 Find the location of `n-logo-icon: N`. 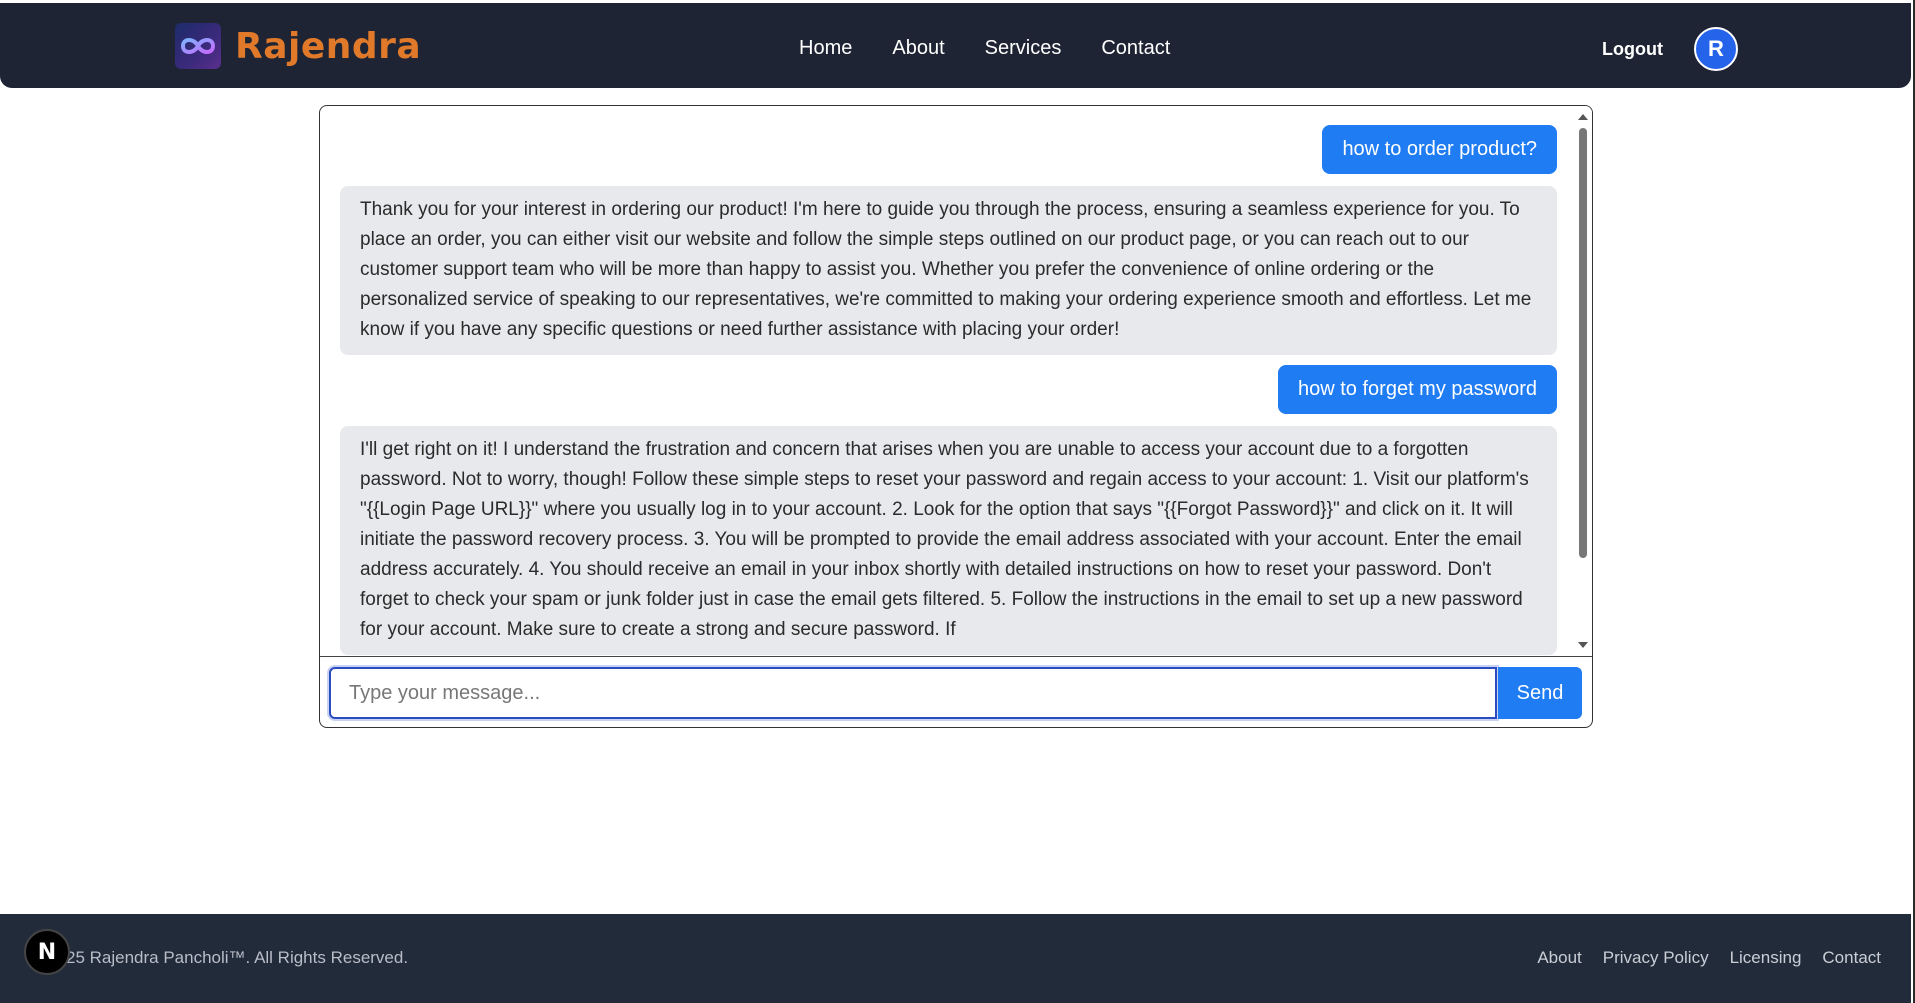

n-logo-icon: N is located at coordinates (47, 952).